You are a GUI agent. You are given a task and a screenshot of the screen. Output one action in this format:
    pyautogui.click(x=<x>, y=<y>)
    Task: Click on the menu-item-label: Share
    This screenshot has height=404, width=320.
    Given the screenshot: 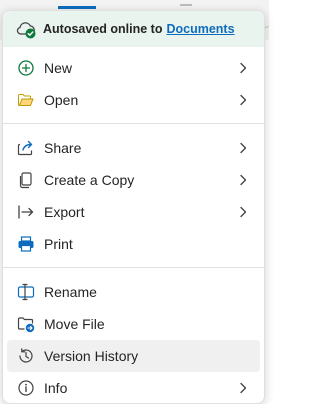 What is the action you would take?
    pyautogui.click(x=63, y=148)
    